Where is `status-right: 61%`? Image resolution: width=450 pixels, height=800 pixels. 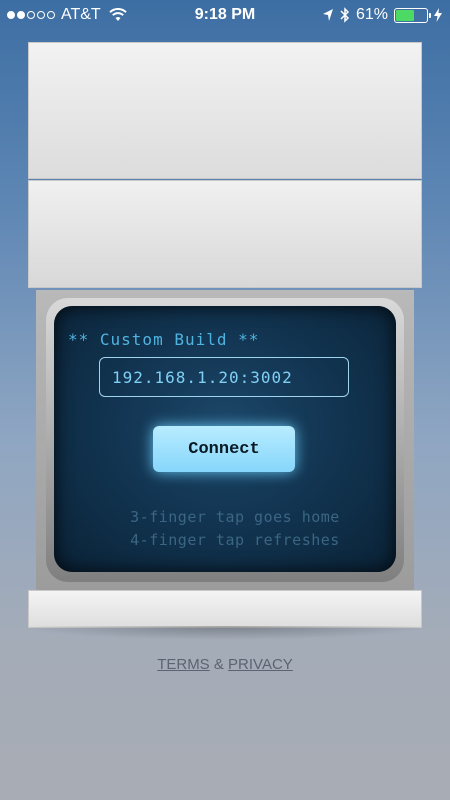
status-right: 61% is located at coordinates (382, 15).